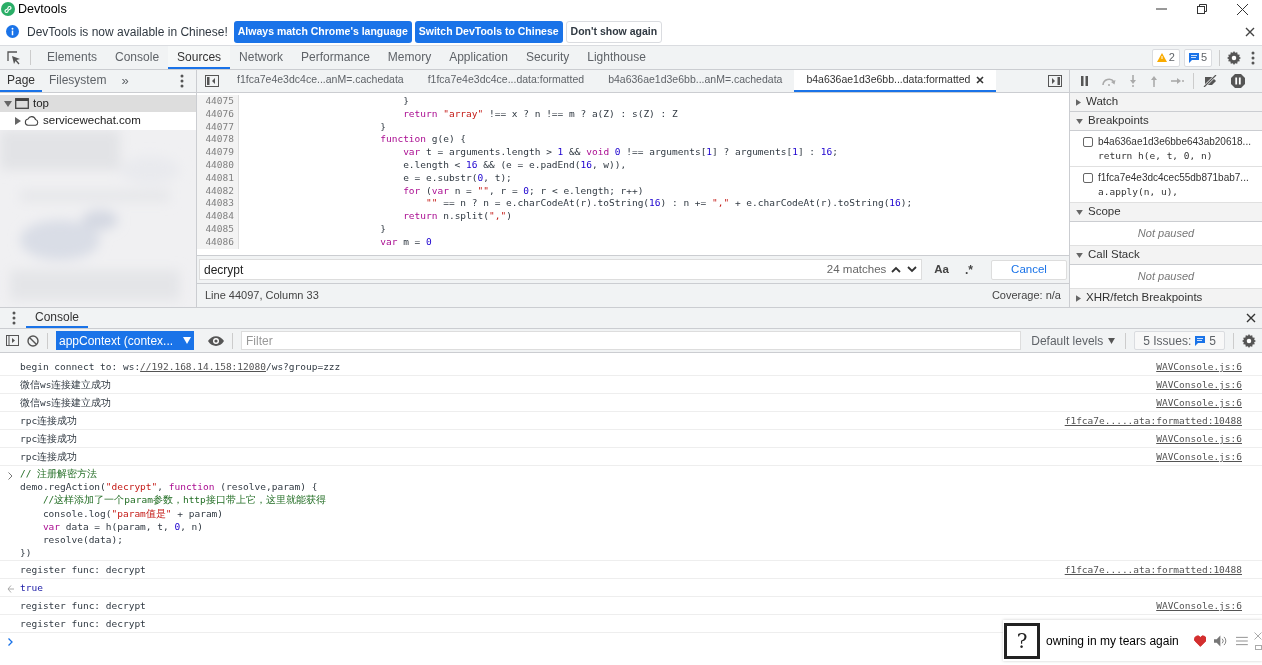  What do you see at coordinates (21, 81) in the screenshot?
I see `navigator-tab: Page` at bounding box center [21, 81].